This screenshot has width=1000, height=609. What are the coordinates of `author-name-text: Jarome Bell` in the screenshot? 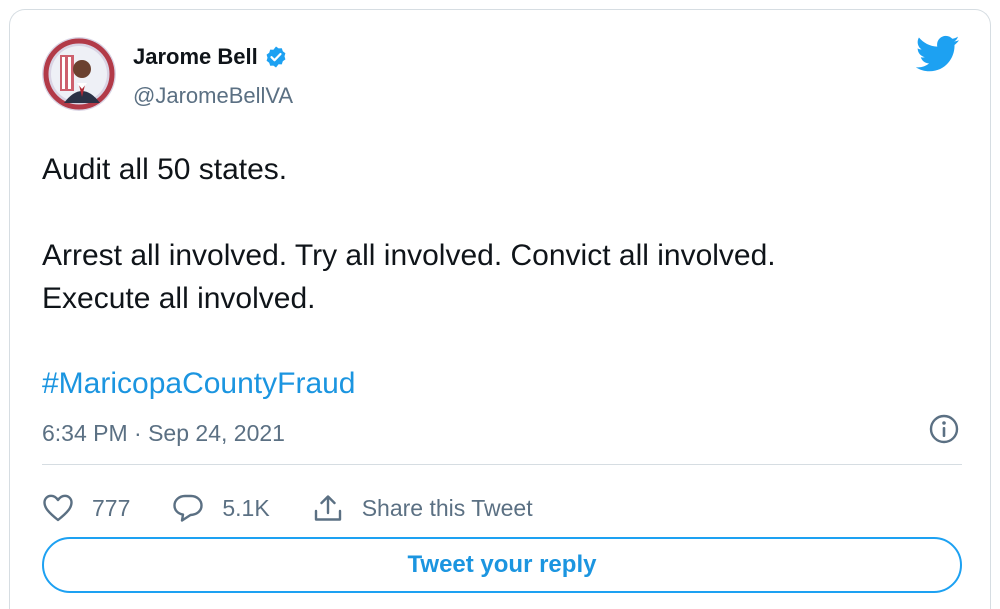 It's located at (195, 57).